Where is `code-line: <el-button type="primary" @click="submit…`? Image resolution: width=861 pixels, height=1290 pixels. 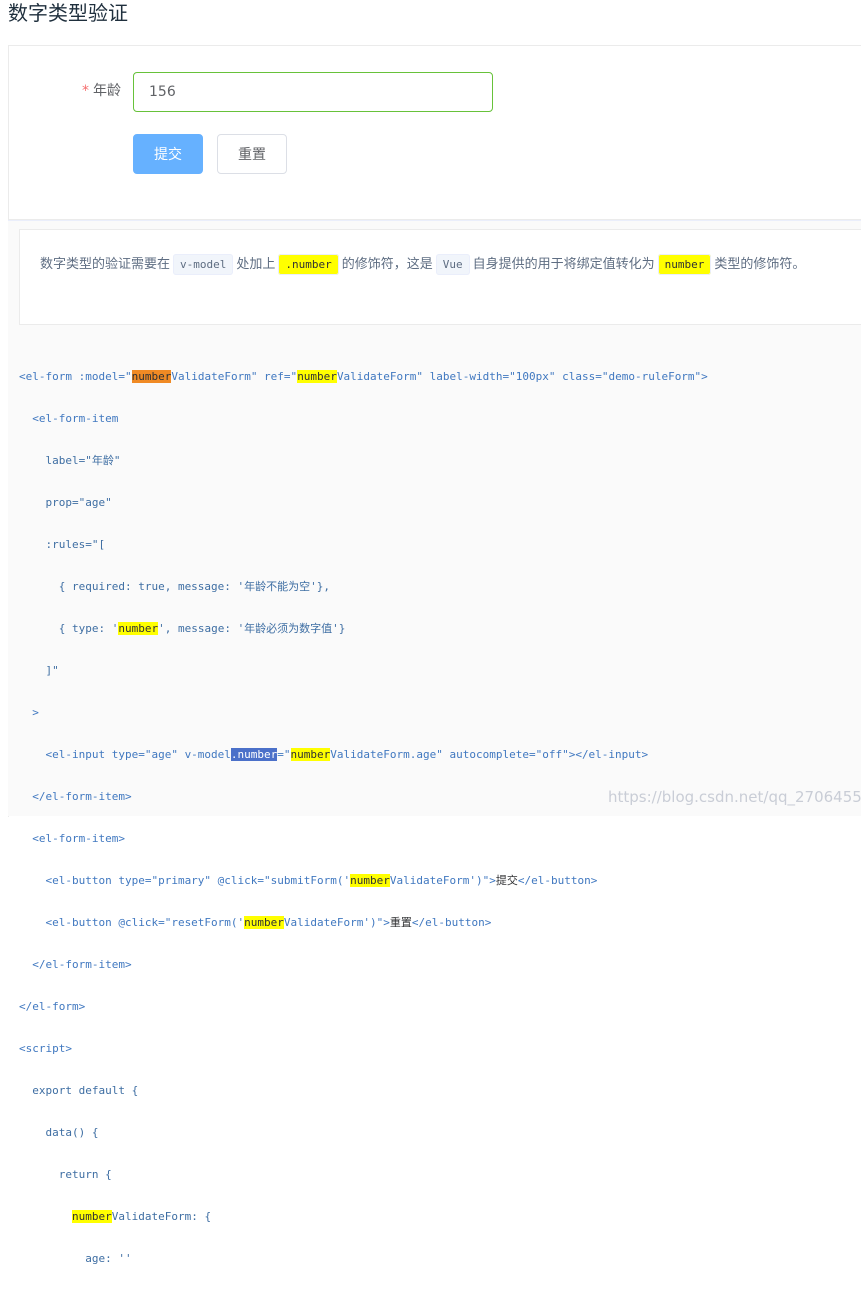 code-line: <el-button type="primary" @click="submit… is located at coordinates (440, 880).